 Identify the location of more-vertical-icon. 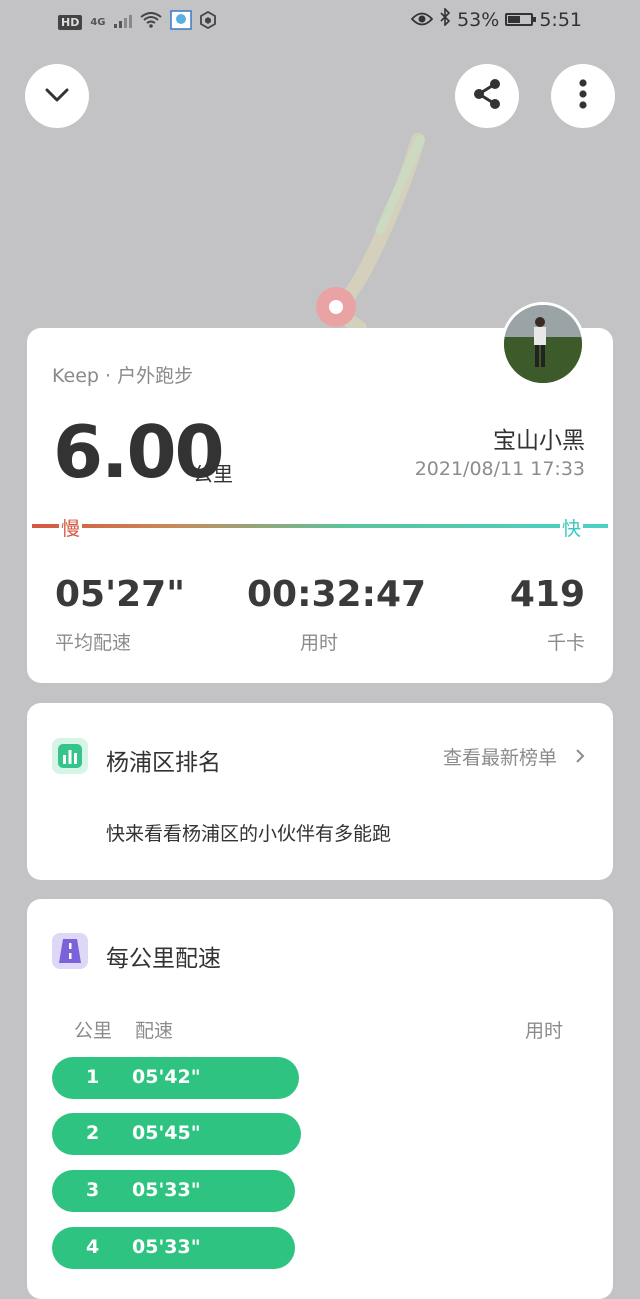
(583, 96).